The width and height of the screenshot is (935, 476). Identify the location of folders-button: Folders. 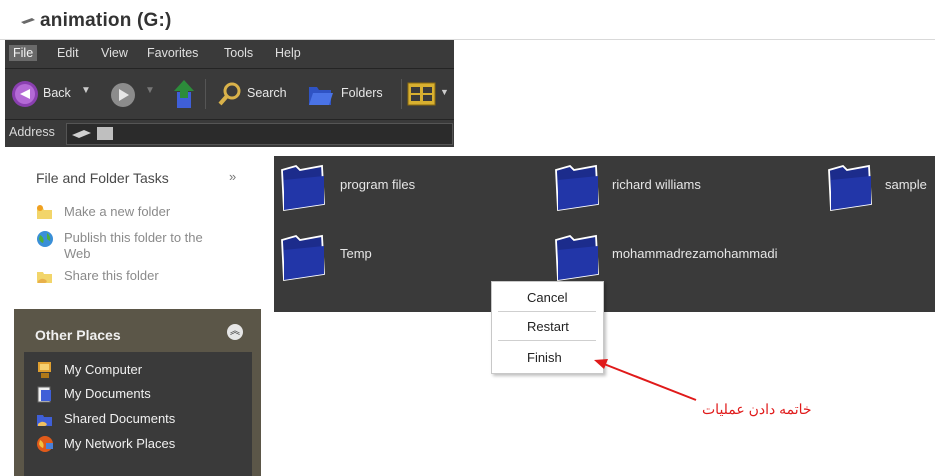
(351, 94).